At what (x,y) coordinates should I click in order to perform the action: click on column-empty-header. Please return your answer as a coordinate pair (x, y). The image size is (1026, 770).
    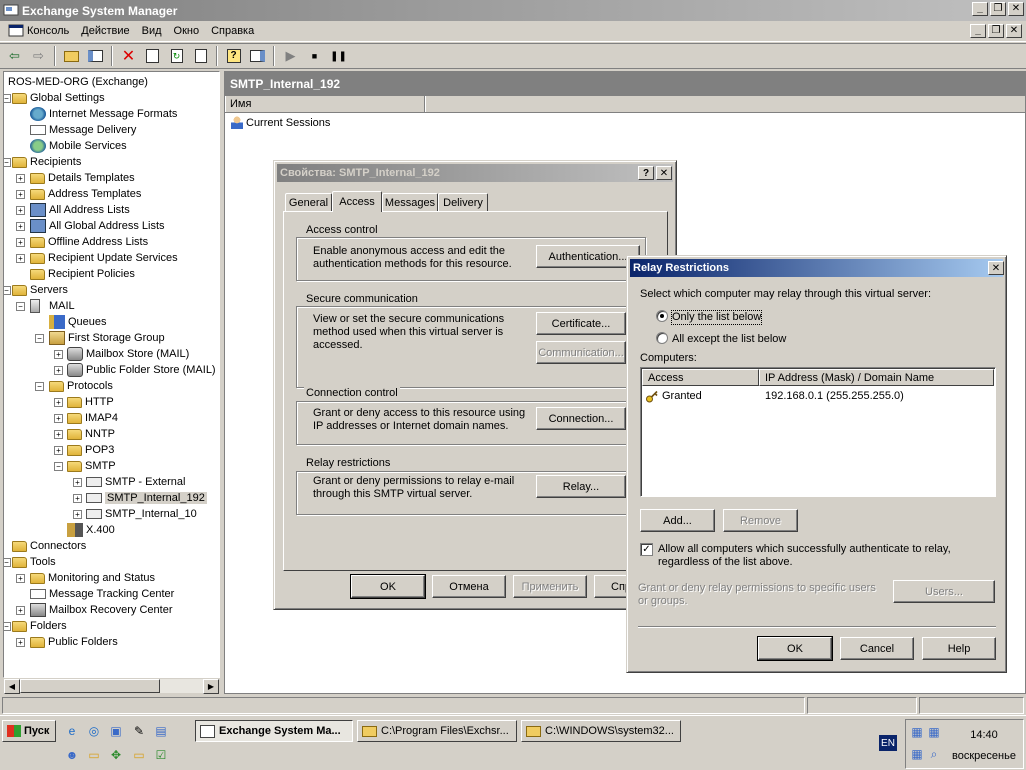
    Looking at the image, I should click on (724, 104).